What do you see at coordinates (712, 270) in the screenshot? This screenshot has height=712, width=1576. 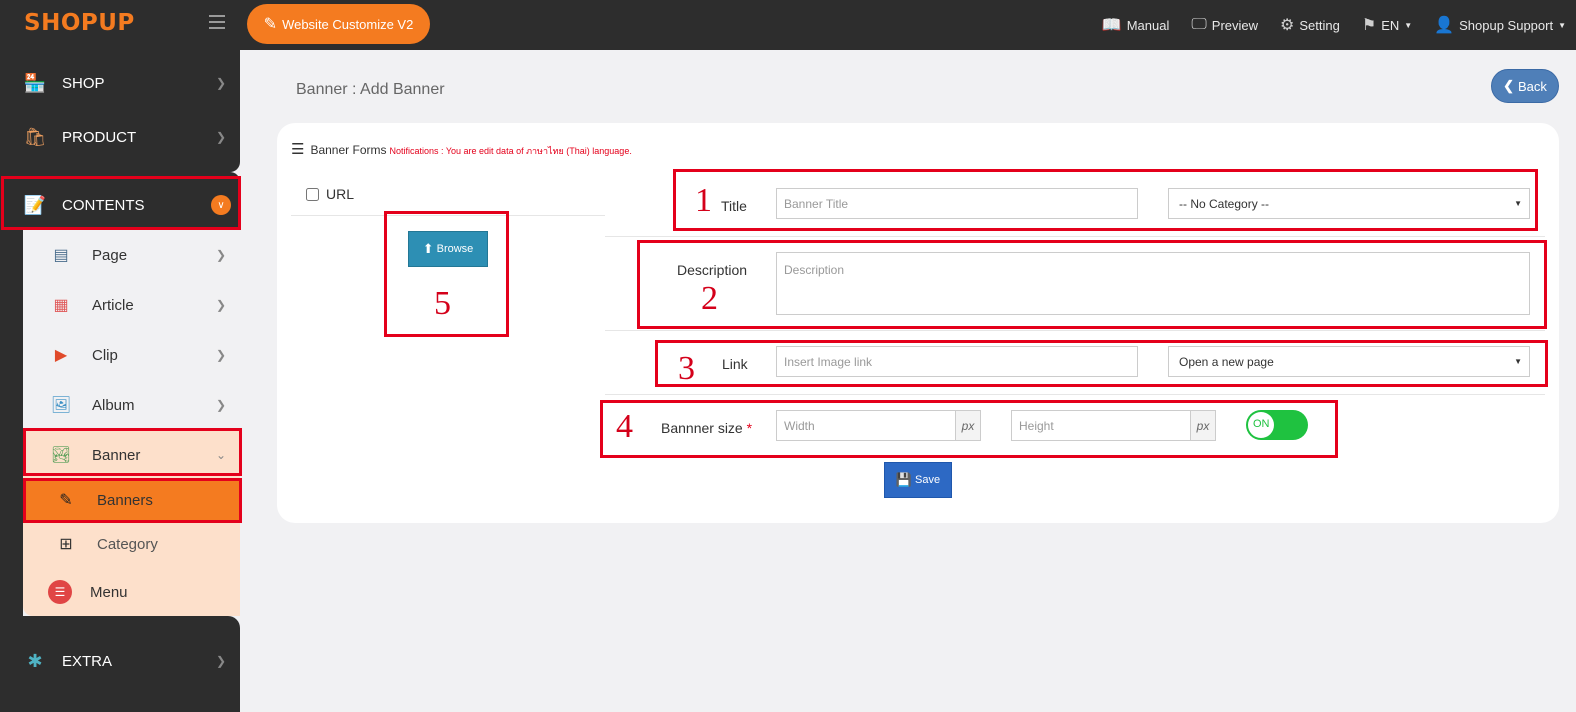 I see `description-label: Description` at bounding box center [712, 270].